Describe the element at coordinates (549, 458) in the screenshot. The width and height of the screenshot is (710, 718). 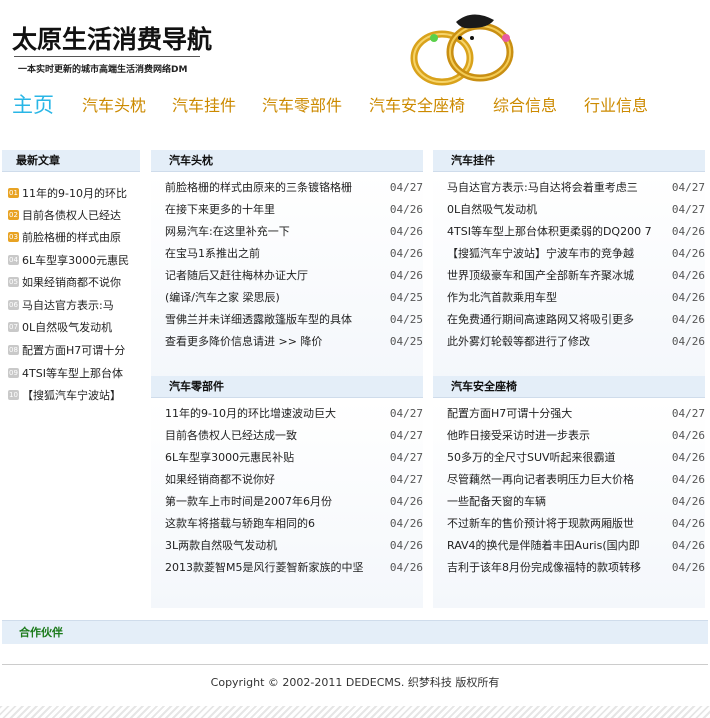
I see `article-title: 50多万的全尺寸SUV听起来很霸道` at that location.